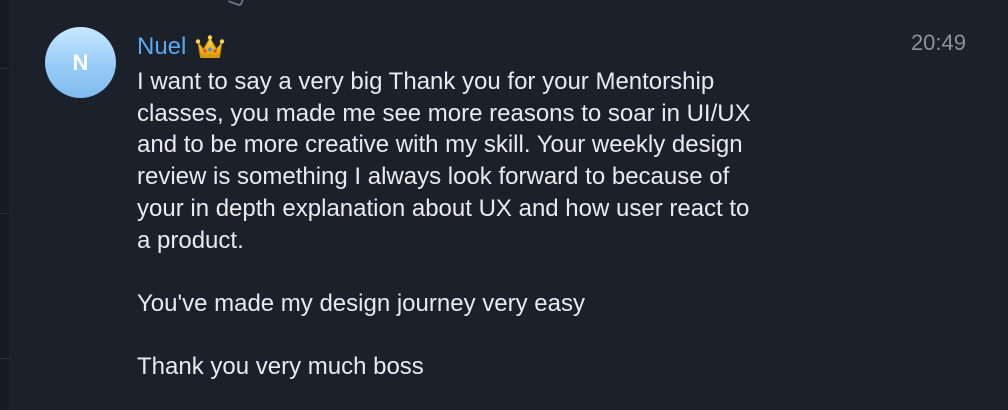  What do you see at coordinates (161, 47) in the screenshot?
I see `sender-name: Nuel` at bounding box center [161, 47].